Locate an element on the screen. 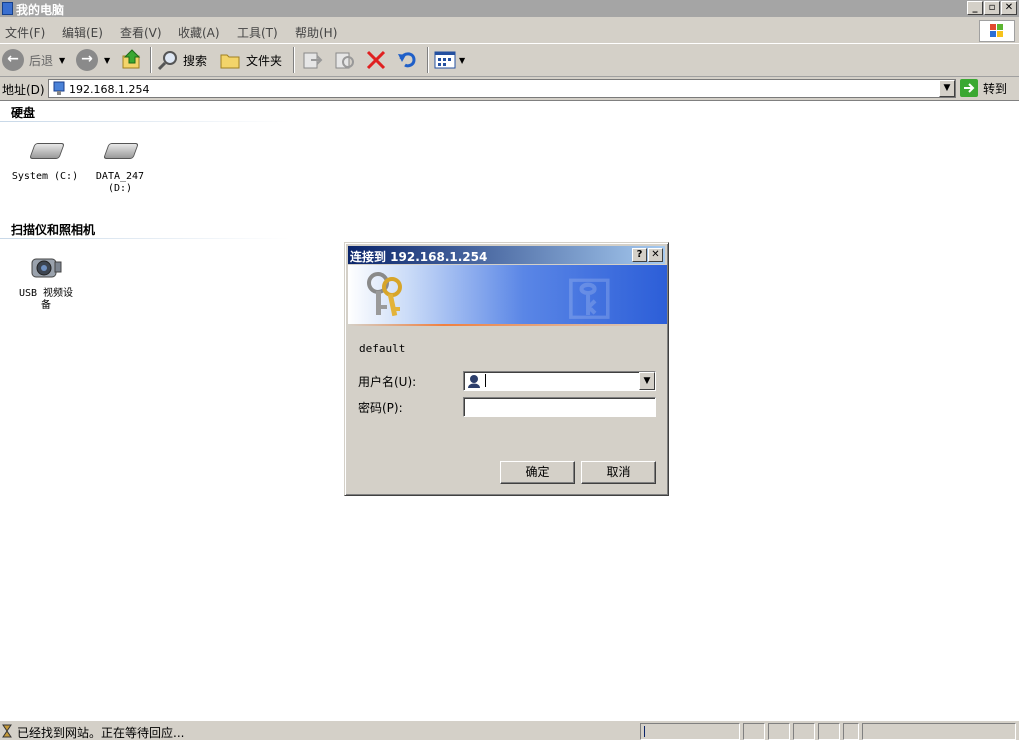  user-icon is located at coordinates (474, 381).